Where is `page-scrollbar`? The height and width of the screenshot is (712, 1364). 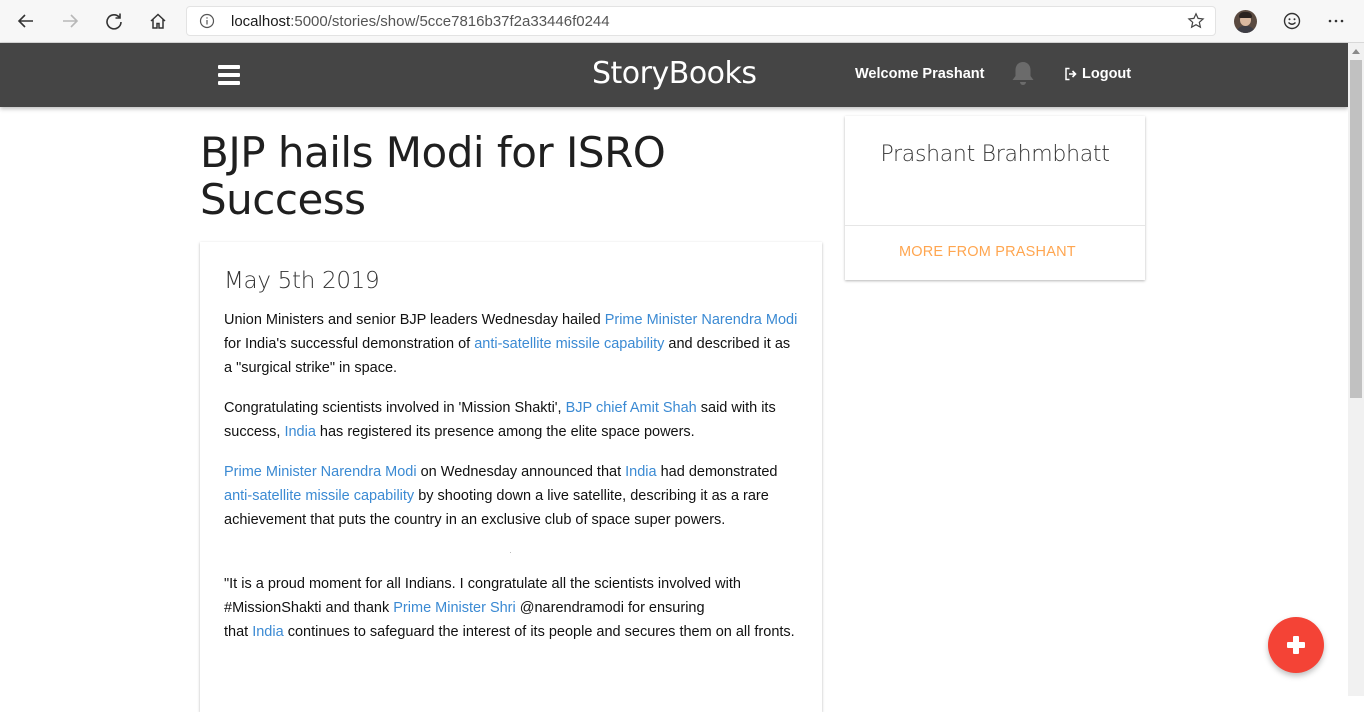
page-scrollbar is located at coordinates (1356, 369).